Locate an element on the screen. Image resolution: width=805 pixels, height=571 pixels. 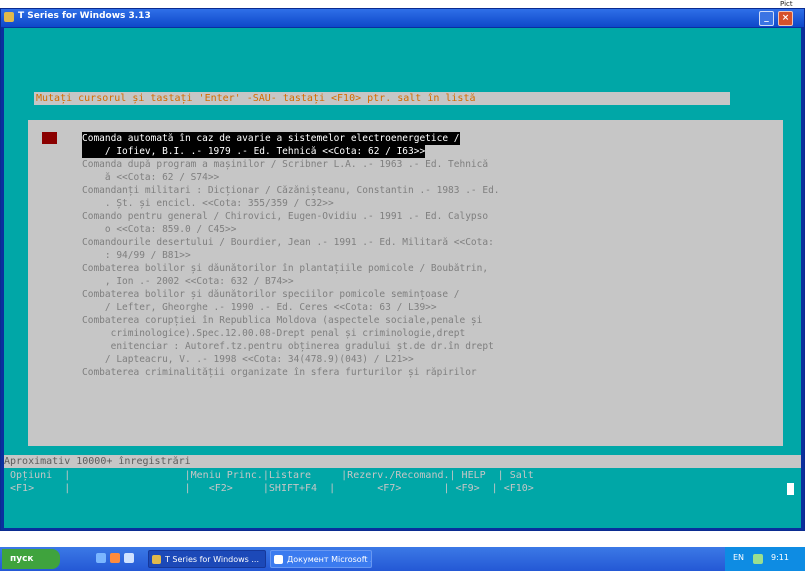
clock: 9:11 is located at coordinates (780, 557).